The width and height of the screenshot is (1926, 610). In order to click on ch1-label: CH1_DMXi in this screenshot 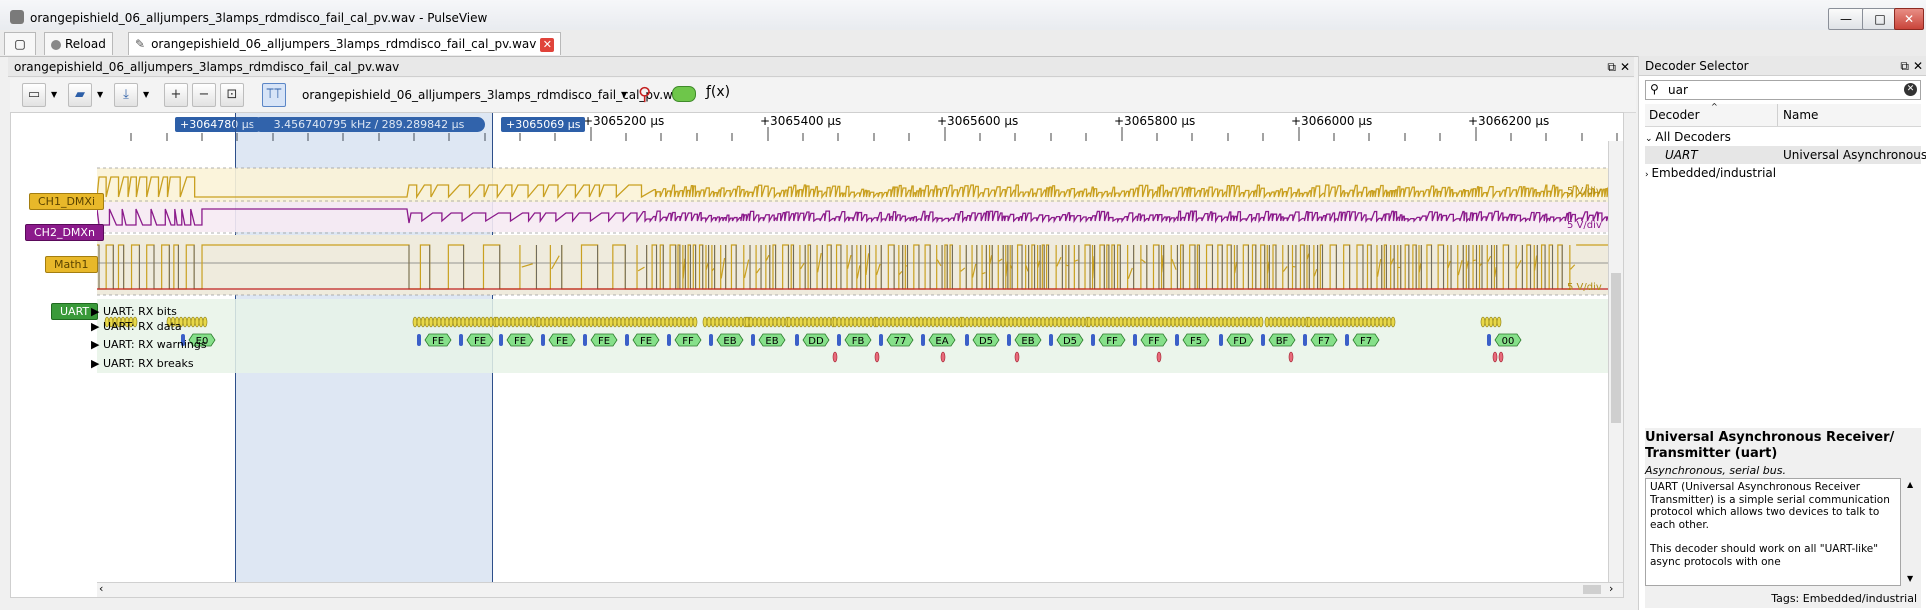, I will do `click(67, 201)`.